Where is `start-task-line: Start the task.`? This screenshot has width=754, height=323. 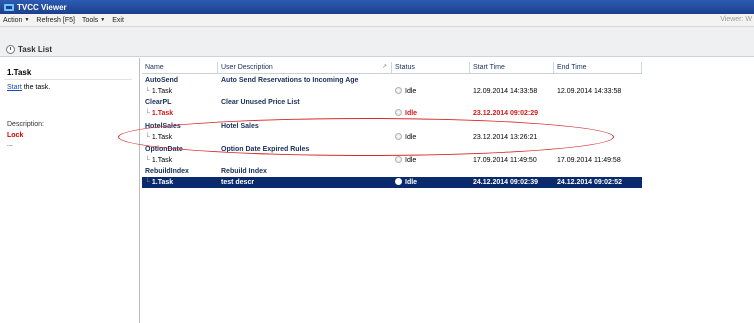
start-task-line: Start the task. is located at coordinates (28, 87).